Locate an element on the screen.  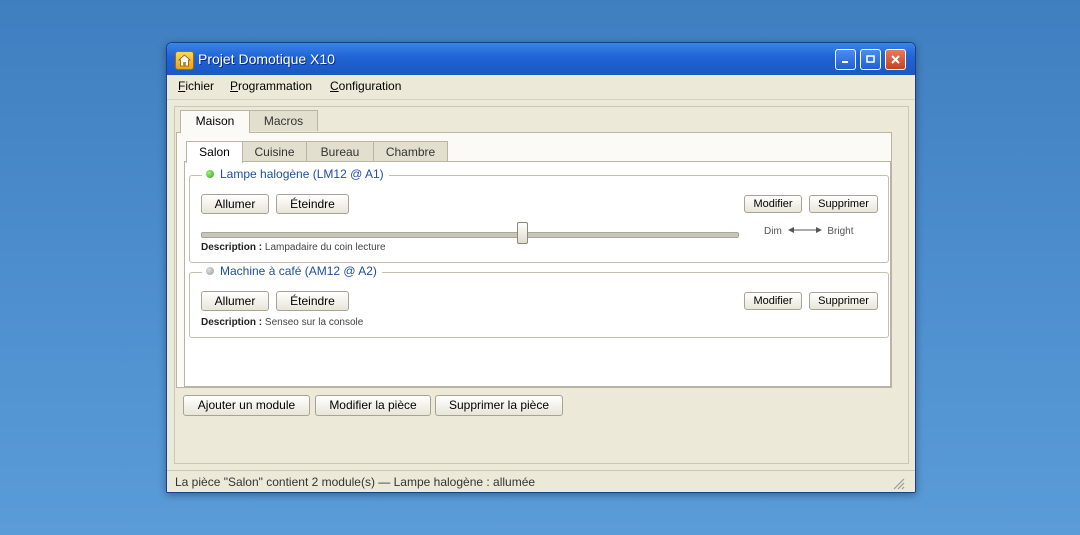
module-name: Lampe halogène (LM12 @ A1) is located at coordinates (302, 174).